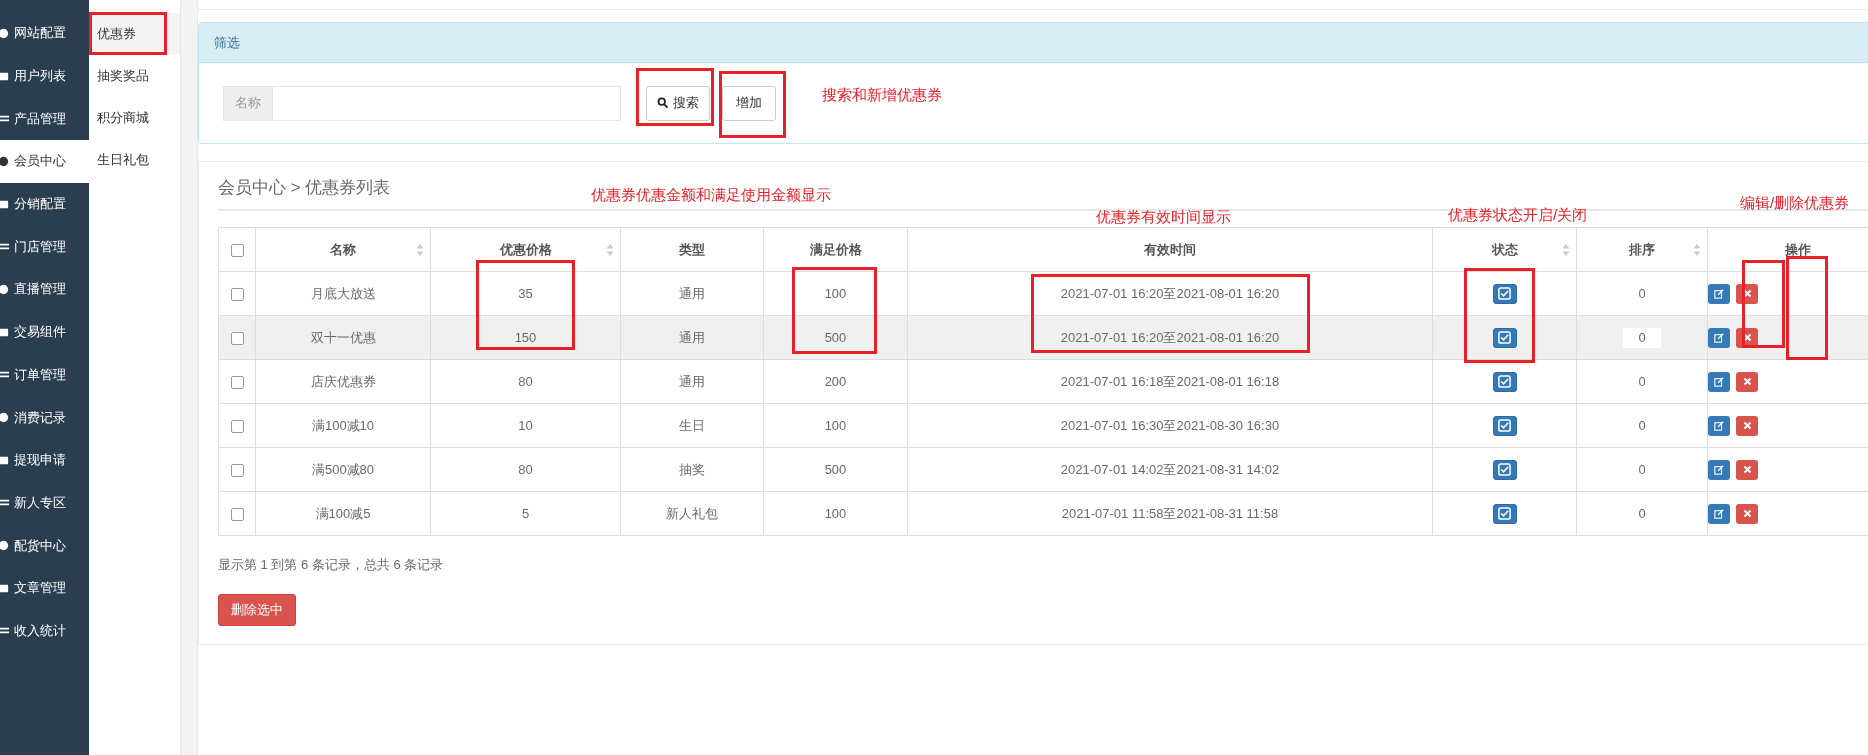 Image resolution: width=1868 pixels, height=755 pixels. What do you see at coordinates (44, 161) in the screenshot?
I see `sidebar-item: 会员中心` at bounding box center [44, 161].